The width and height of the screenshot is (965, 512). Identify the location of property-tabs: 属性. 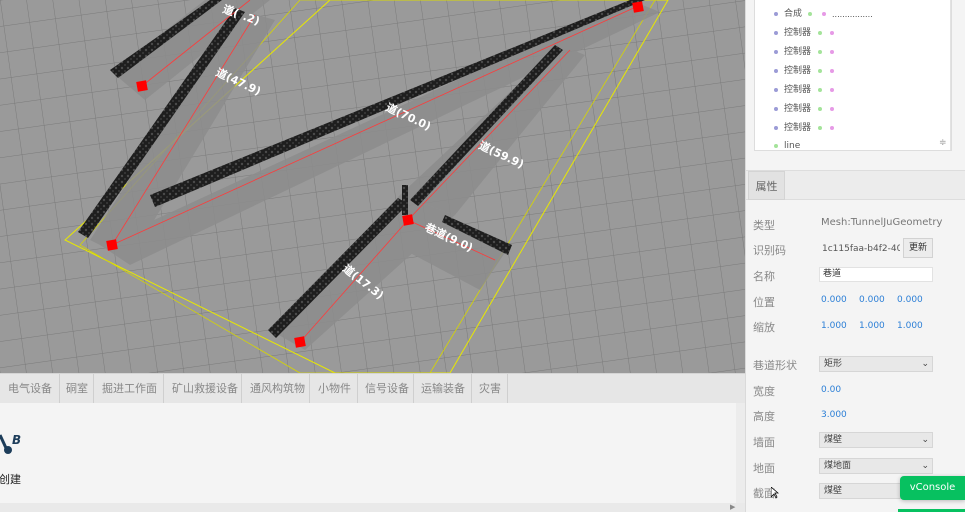
(855, 185).